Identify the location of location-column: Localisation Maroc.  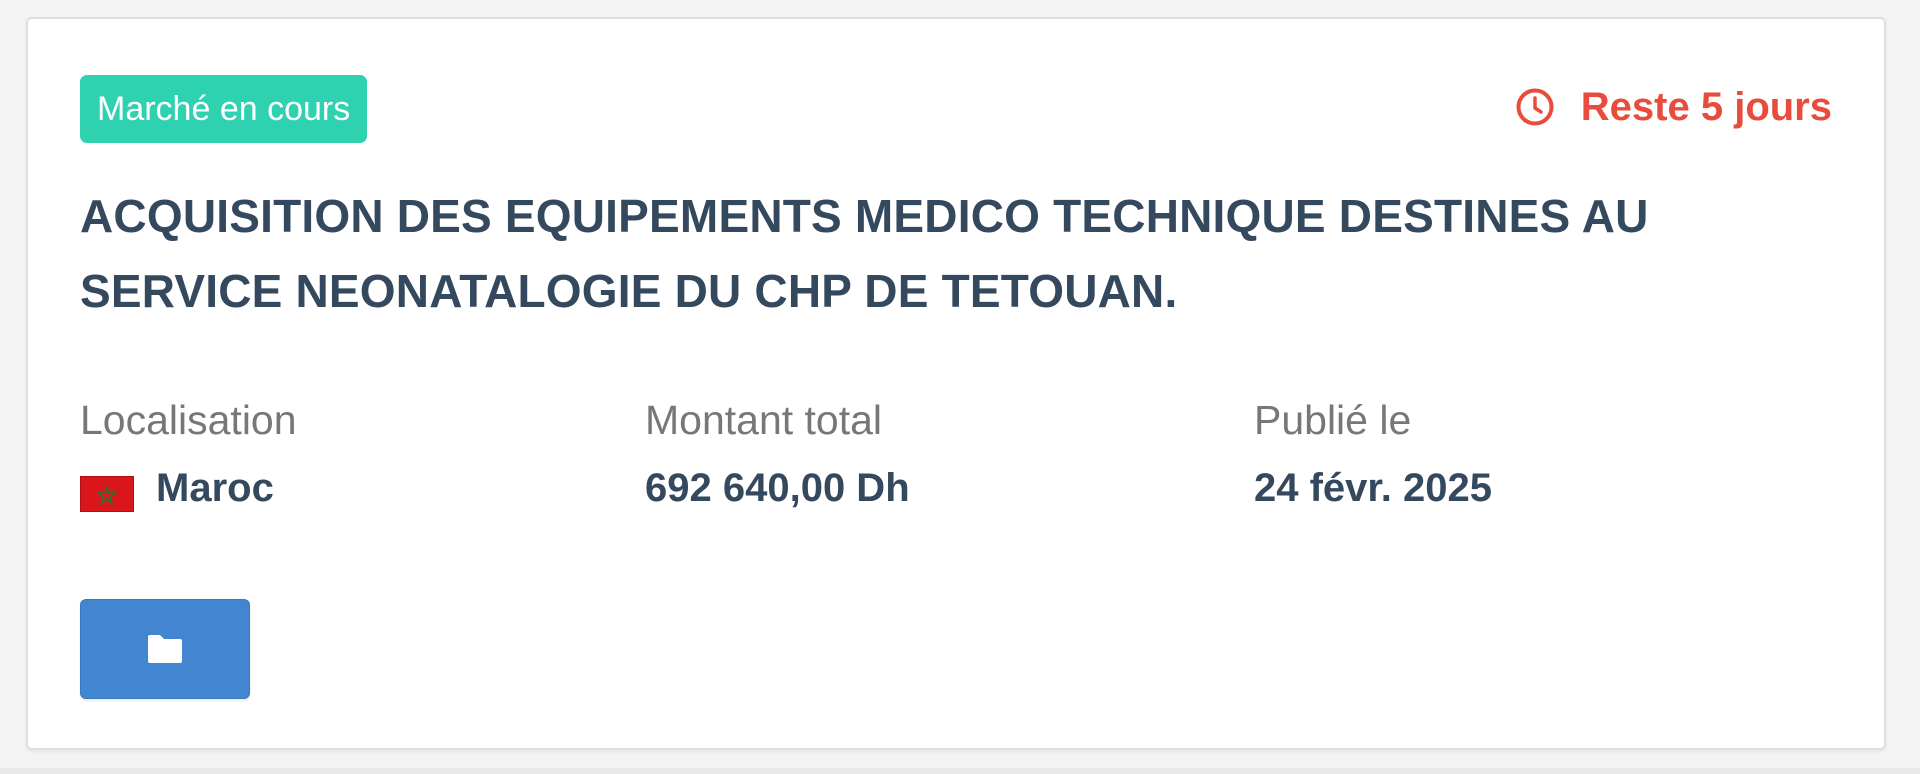
(188, 454).